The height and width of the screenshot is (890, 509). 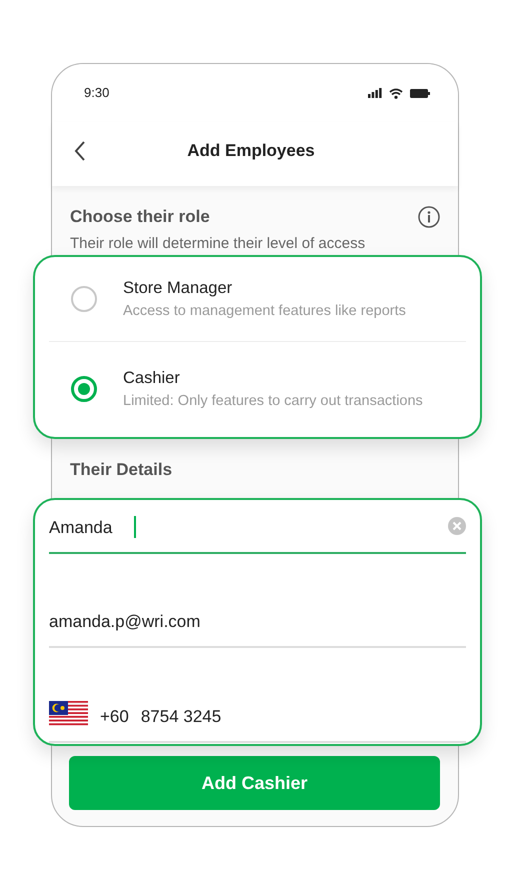 What do you see at coordinates (135, 527) in the screenshot?
I see `text-cursor` at bounding box center [135, 527].